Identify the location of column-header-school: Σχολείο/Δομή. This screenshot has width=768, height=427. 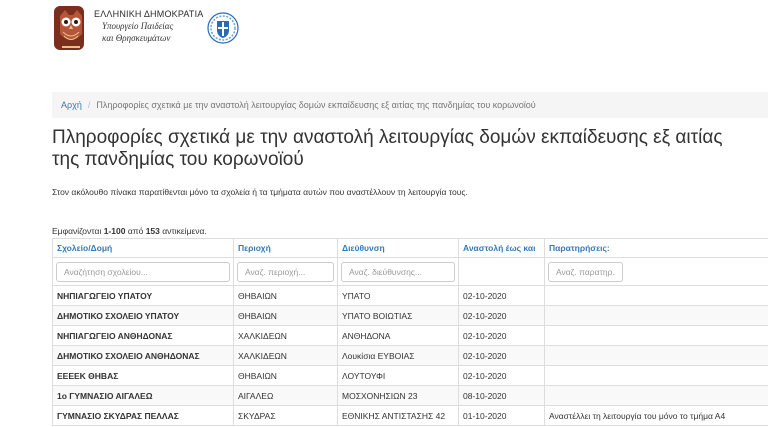
(143, 248).